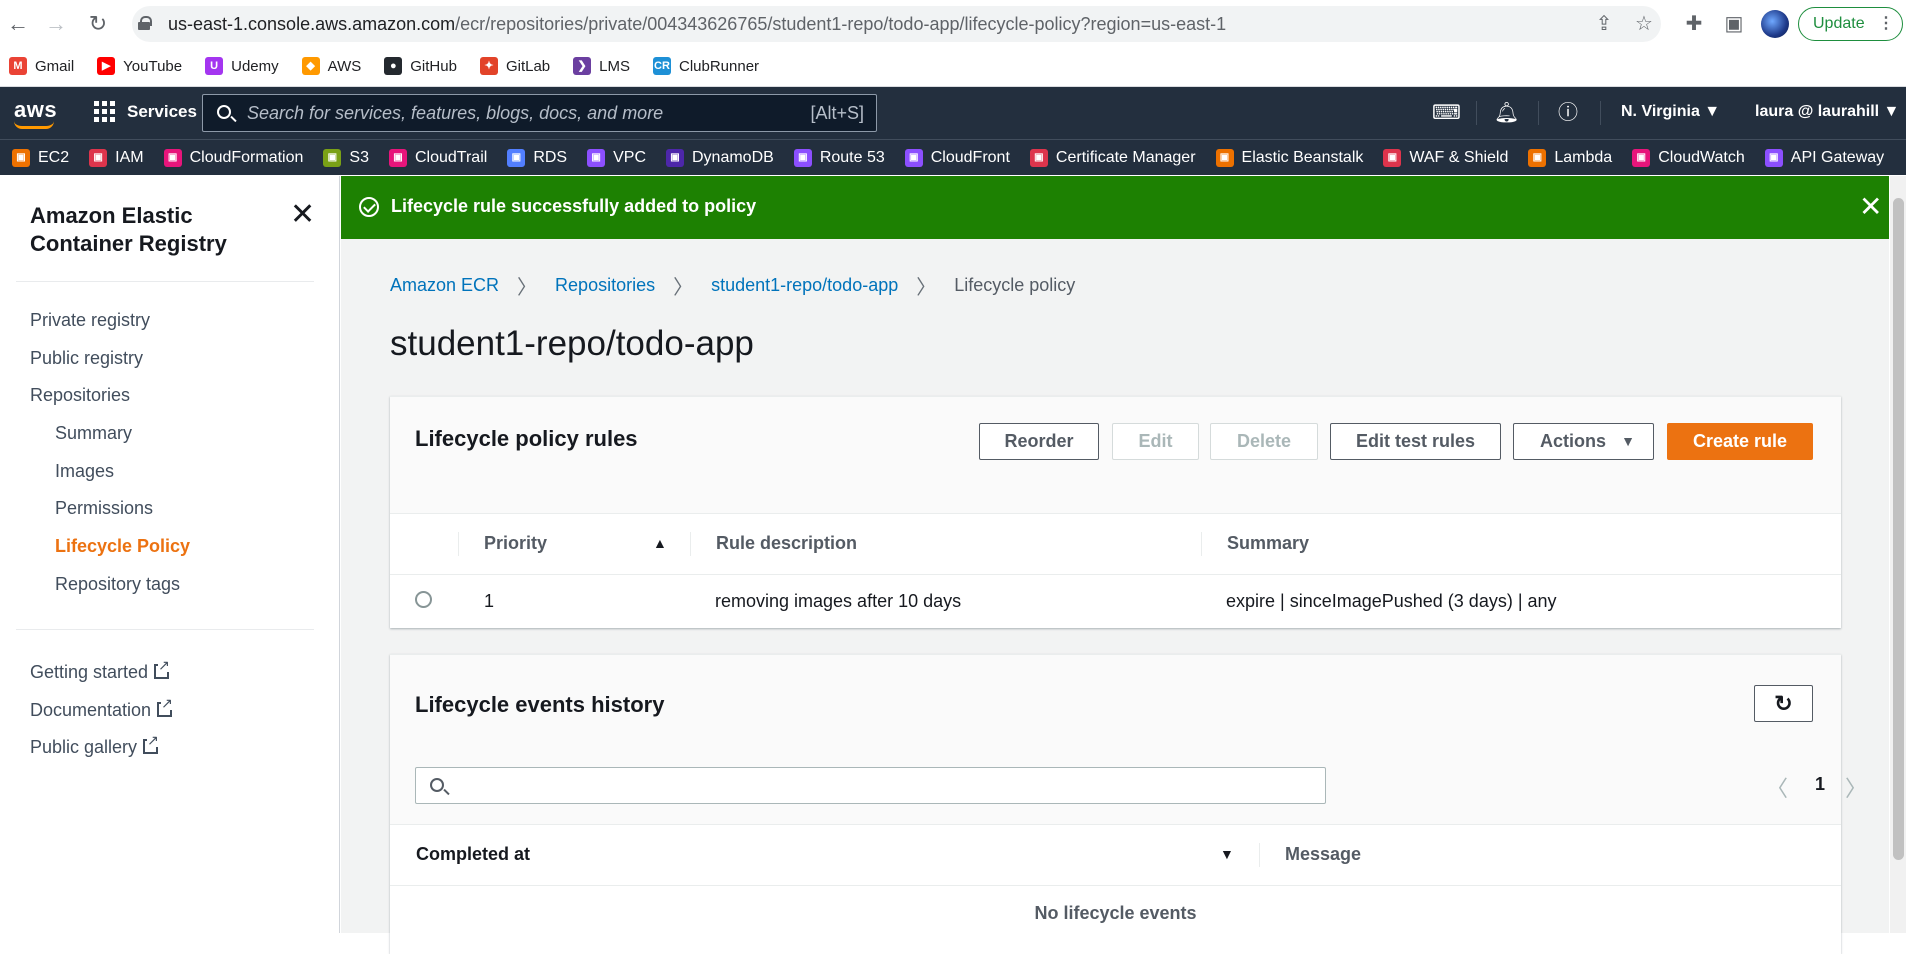  What do you see at coordinates (41, 66) in the screenshot?
I see `bookmark-gmail: M Gmail` at bounding box center [41, 66].